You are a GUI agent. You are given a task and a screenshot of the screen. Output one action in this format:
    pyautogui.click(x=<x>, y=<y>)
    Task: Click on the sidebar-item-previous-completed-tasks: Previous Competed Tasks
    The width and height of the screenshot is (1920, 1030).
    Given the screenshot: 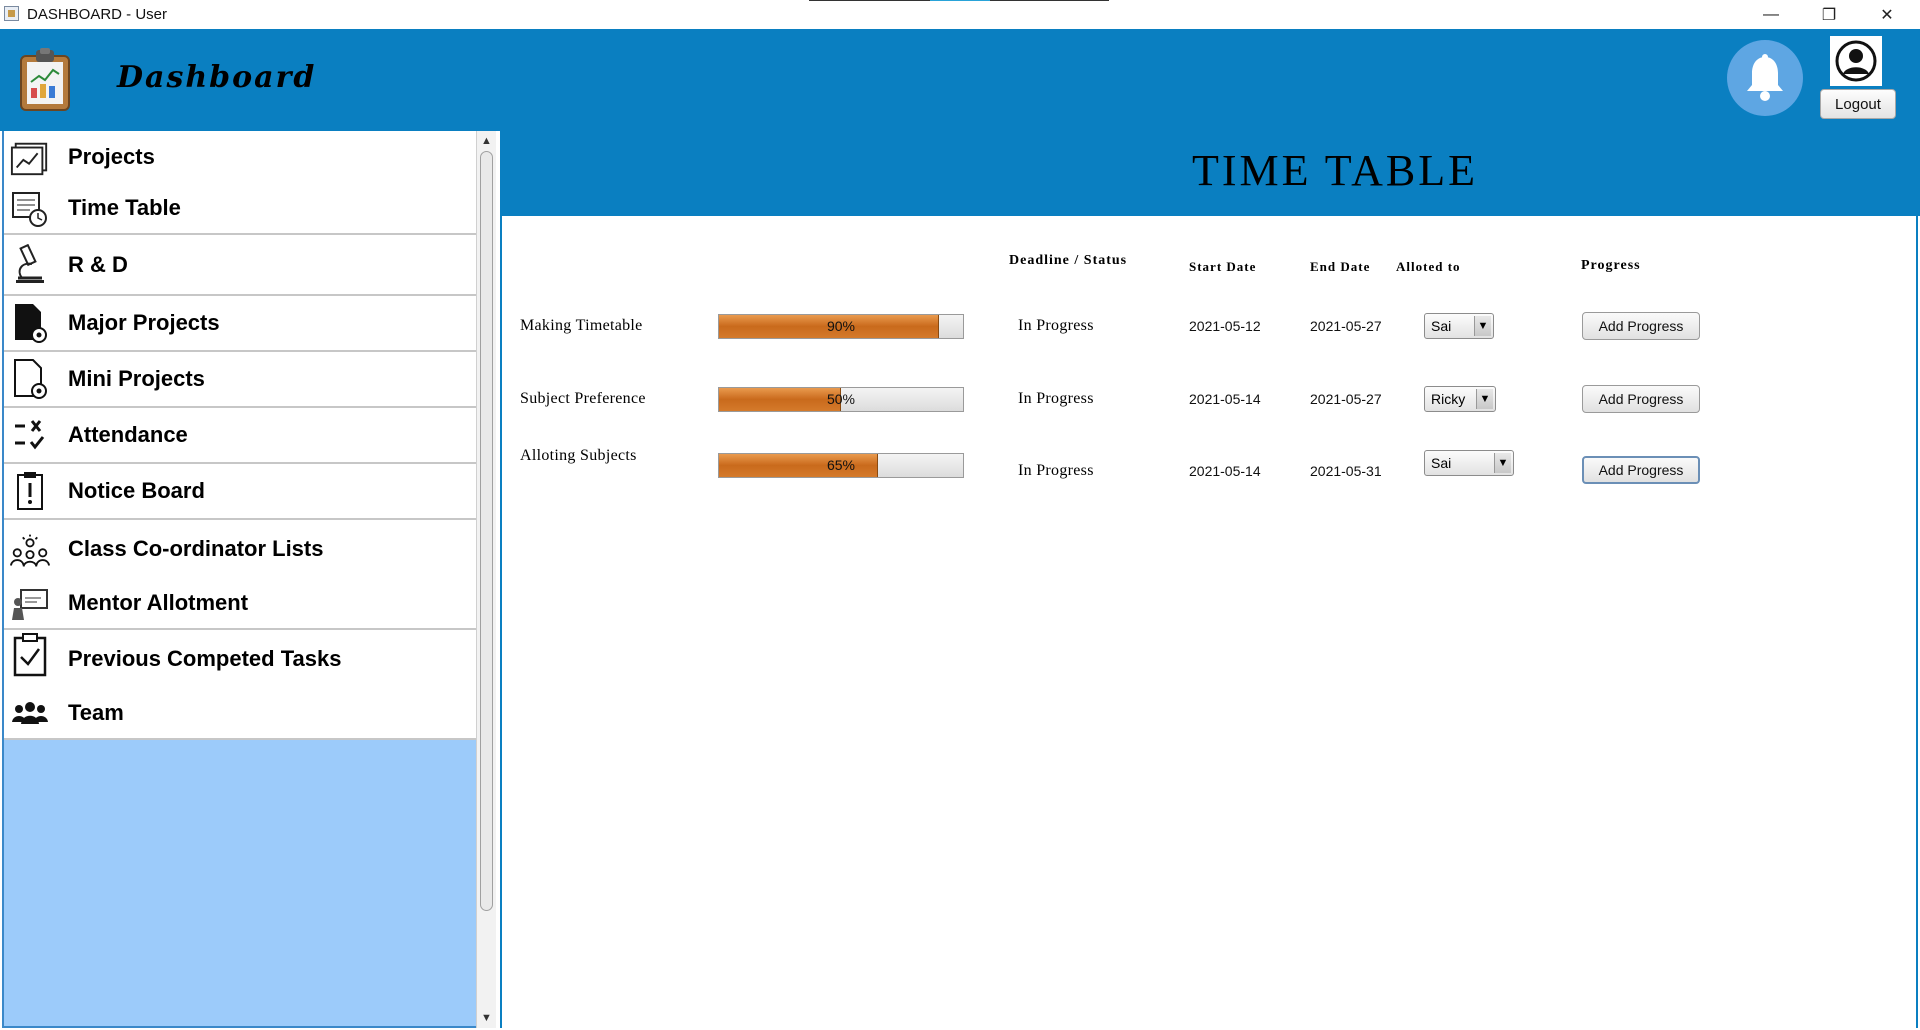 What is the action you would take?
    pyautogui.click(x=241, y=659)
    